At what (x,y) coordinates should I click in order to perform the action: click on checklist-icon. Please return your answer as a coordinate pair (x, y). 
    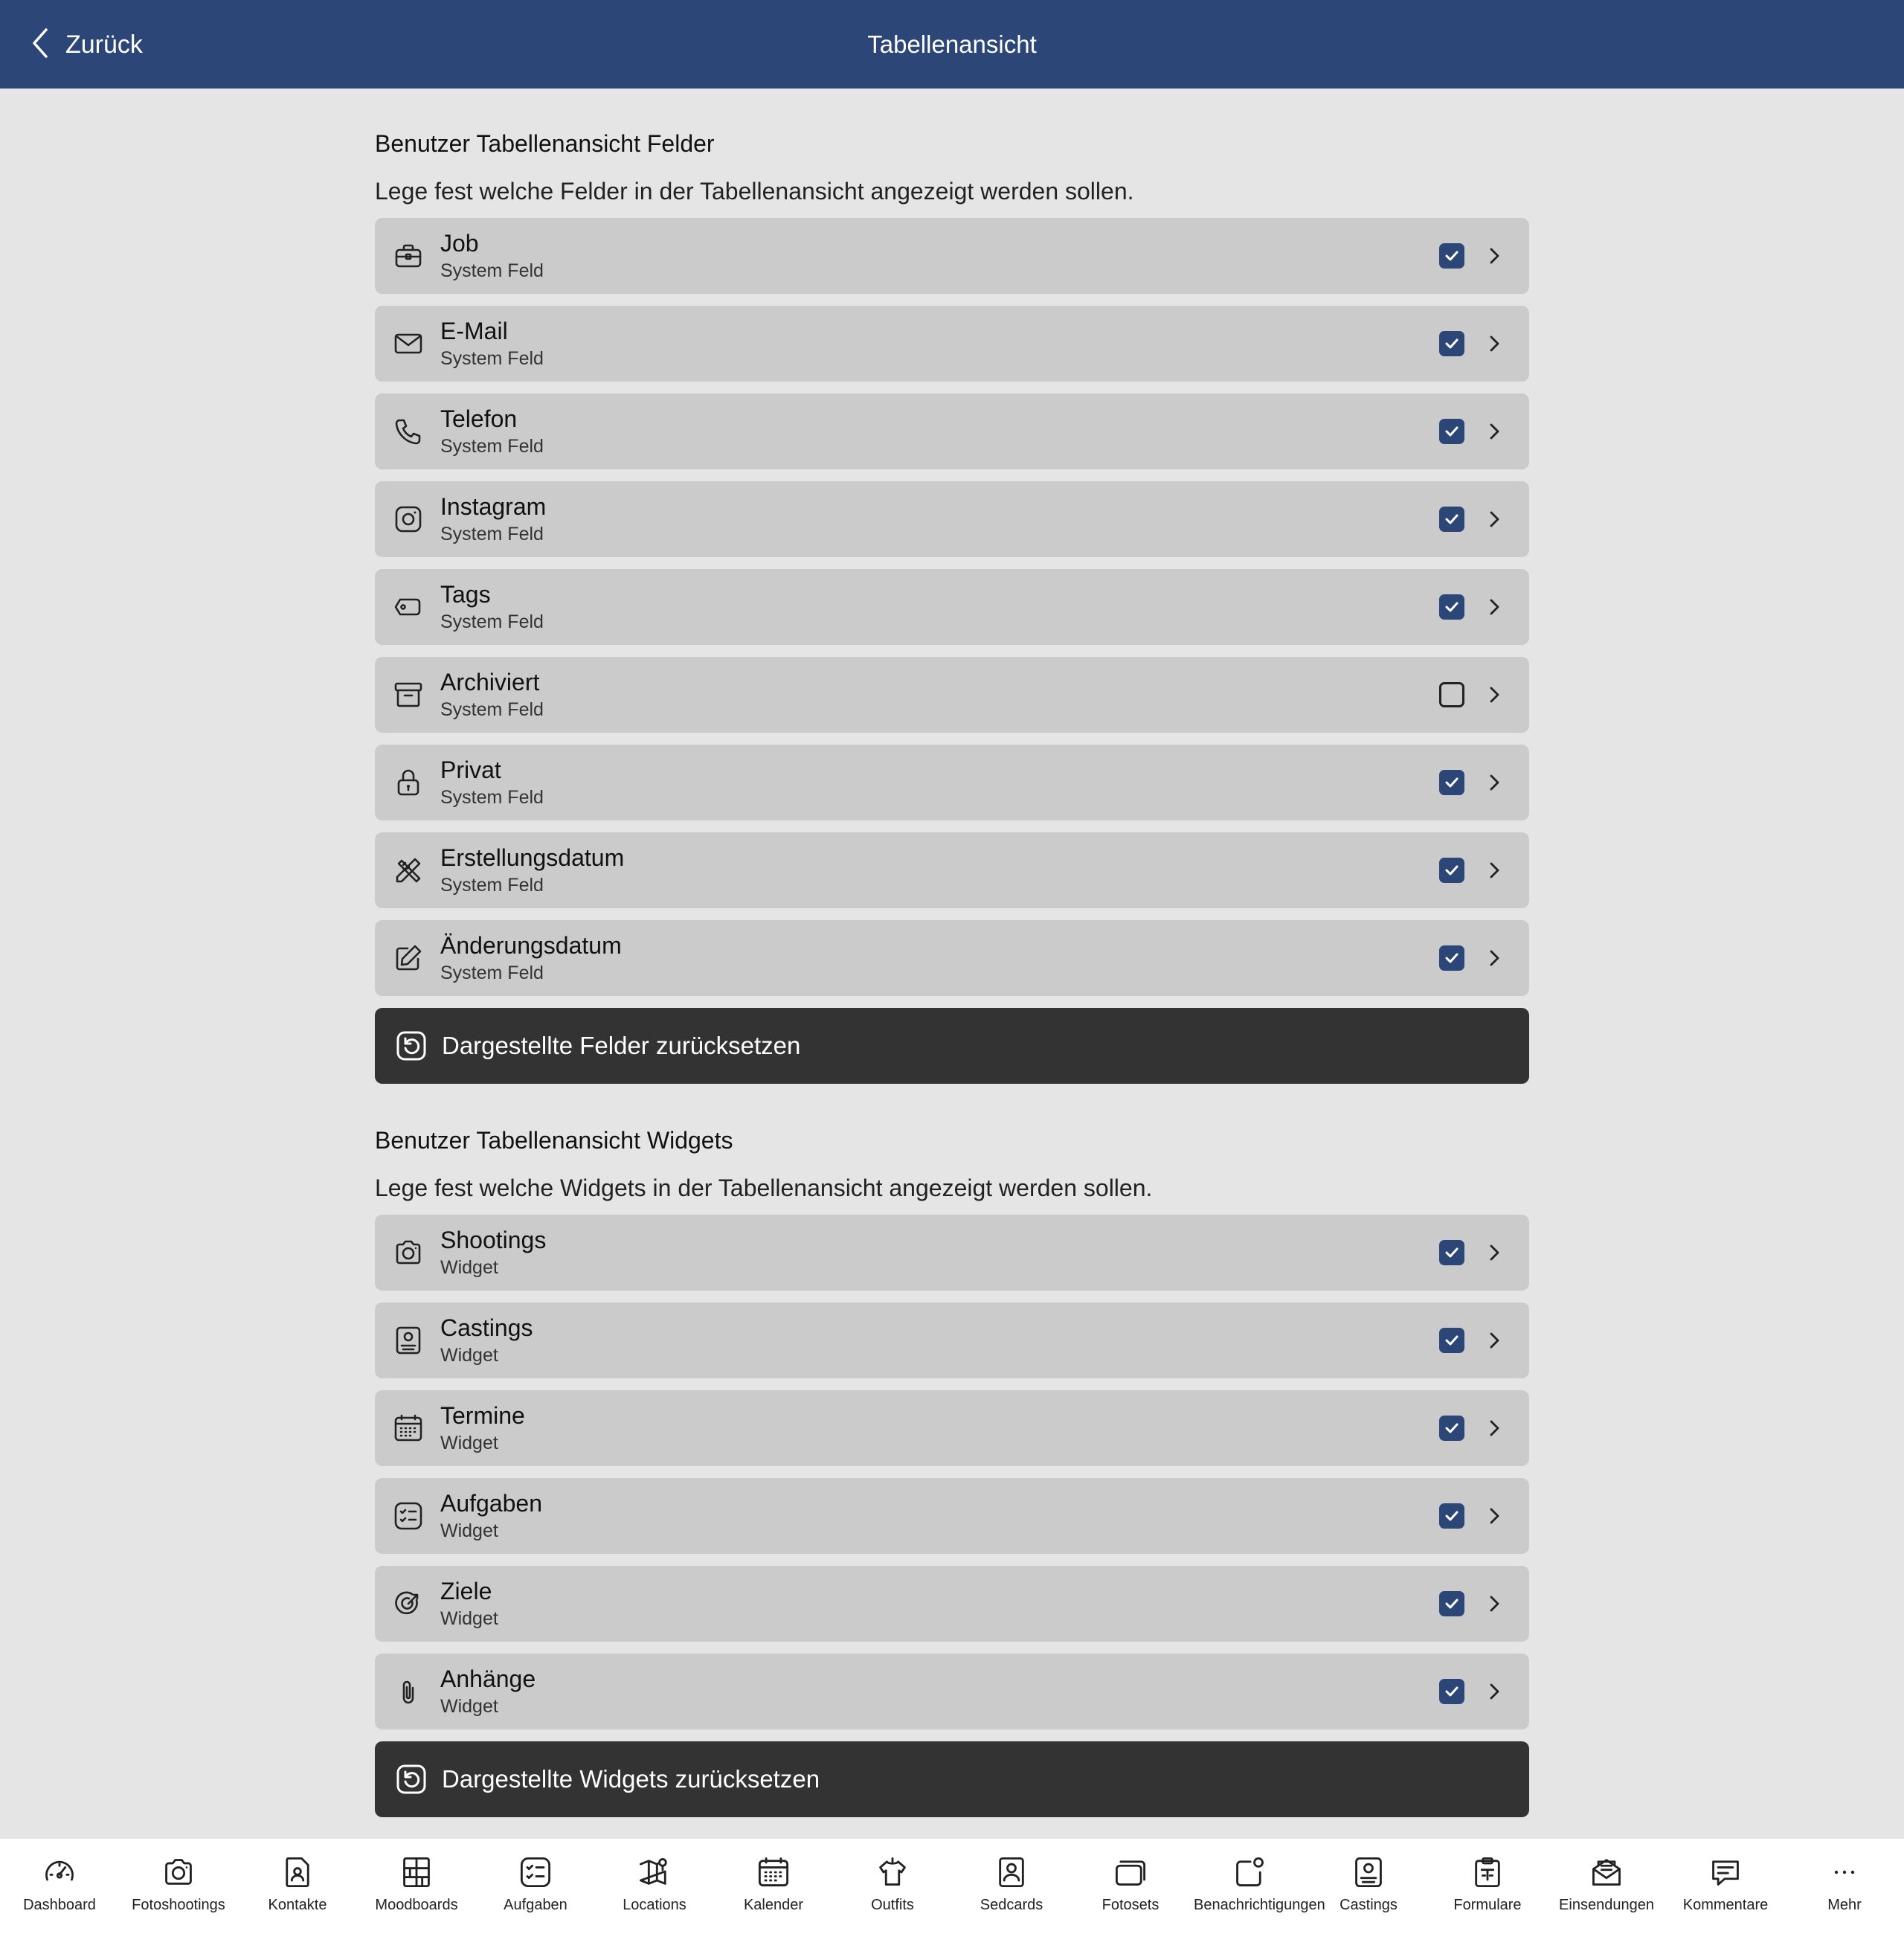
    Looking at the image, I should click on (536, 1872).